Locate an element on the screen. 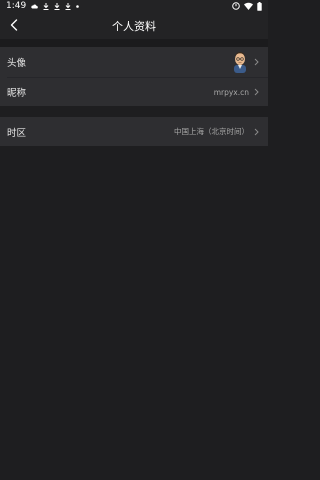  avatar-label: 头像 is located at coordinates (17, 63).